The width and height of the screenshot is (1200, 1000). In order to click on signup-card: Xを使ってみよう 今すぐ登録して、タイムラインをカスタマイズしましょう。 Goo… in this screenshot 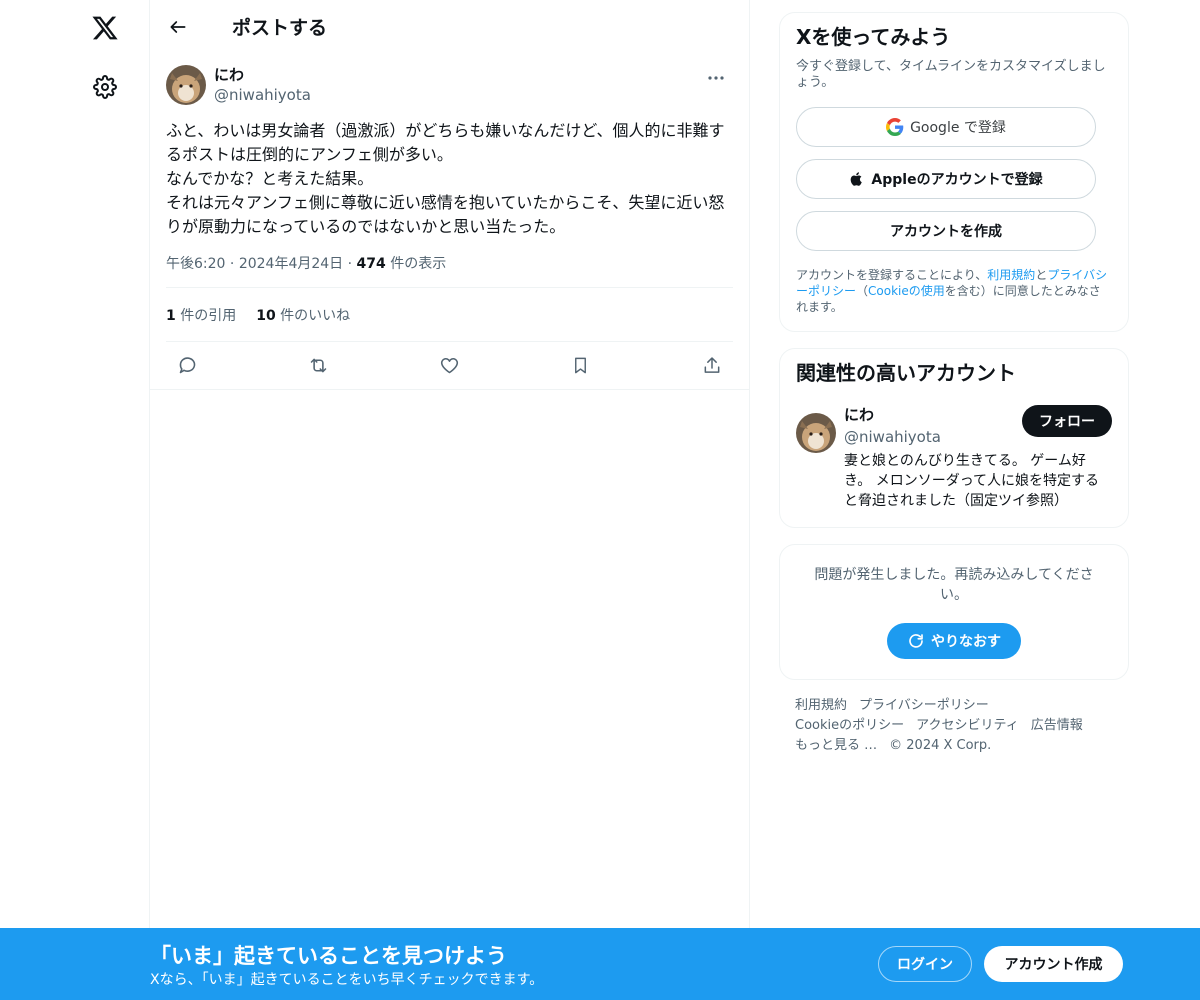, I will do `click(954, 172)`.